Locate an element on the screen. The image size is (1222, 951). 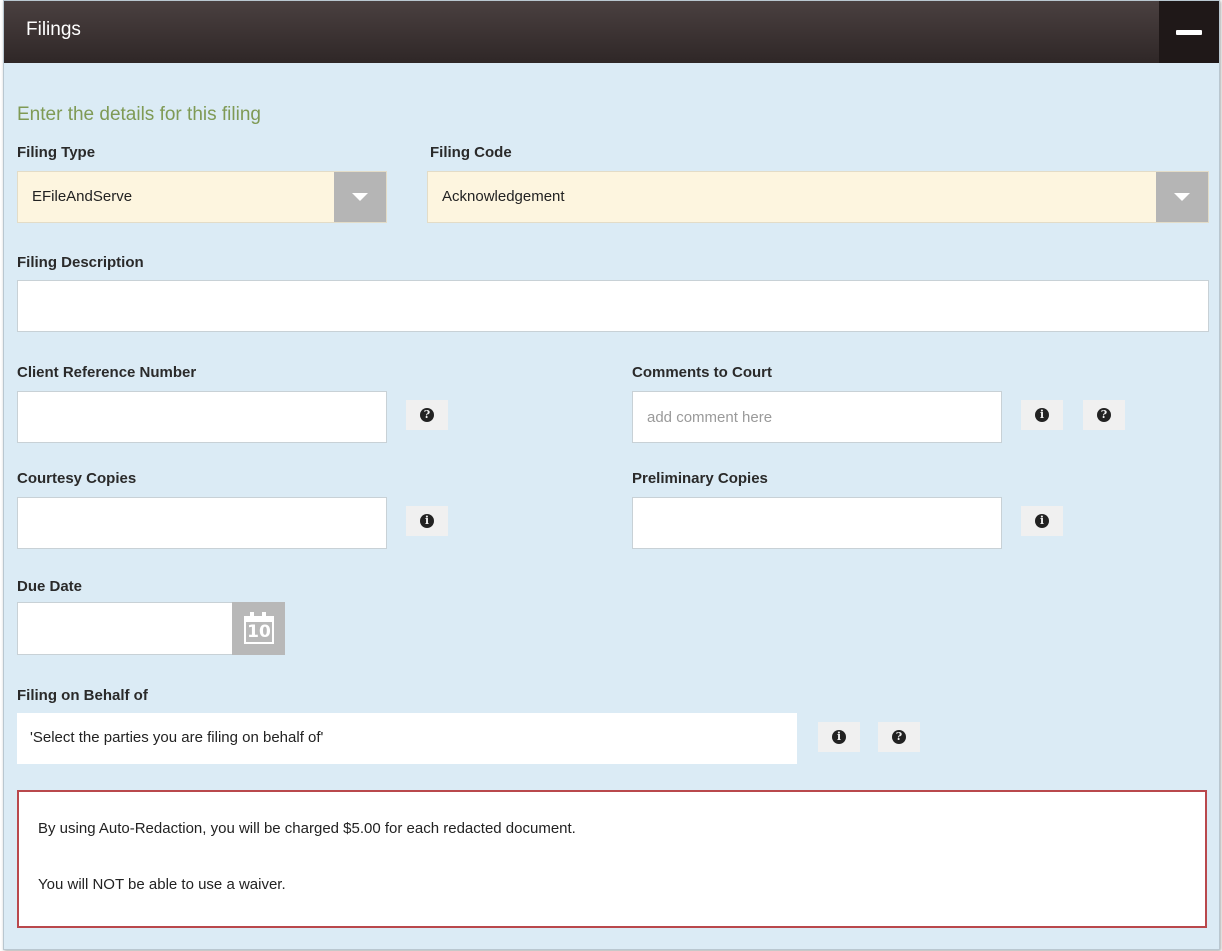
client-reference-input is located at coordinates (202, 417).